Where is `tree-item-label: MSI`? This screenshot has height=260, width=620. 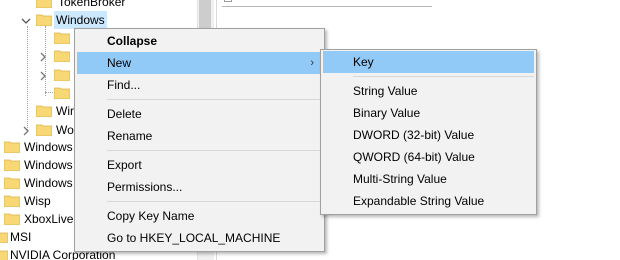
tree-item-label: MSI is located at coordinates (21, 237).